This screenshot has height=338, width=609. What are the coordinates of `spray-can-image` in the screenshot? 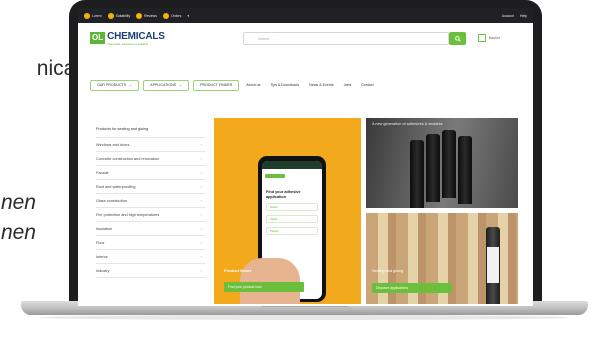 It's located at (493, 265).